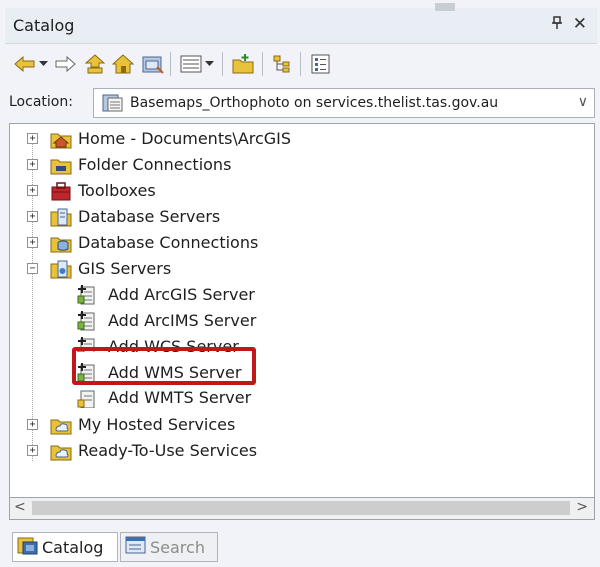 The height and width of the screenshot is (567, 600). I want to click on tree-item-toolboxes: + Toolboxes, so click(300, 191).